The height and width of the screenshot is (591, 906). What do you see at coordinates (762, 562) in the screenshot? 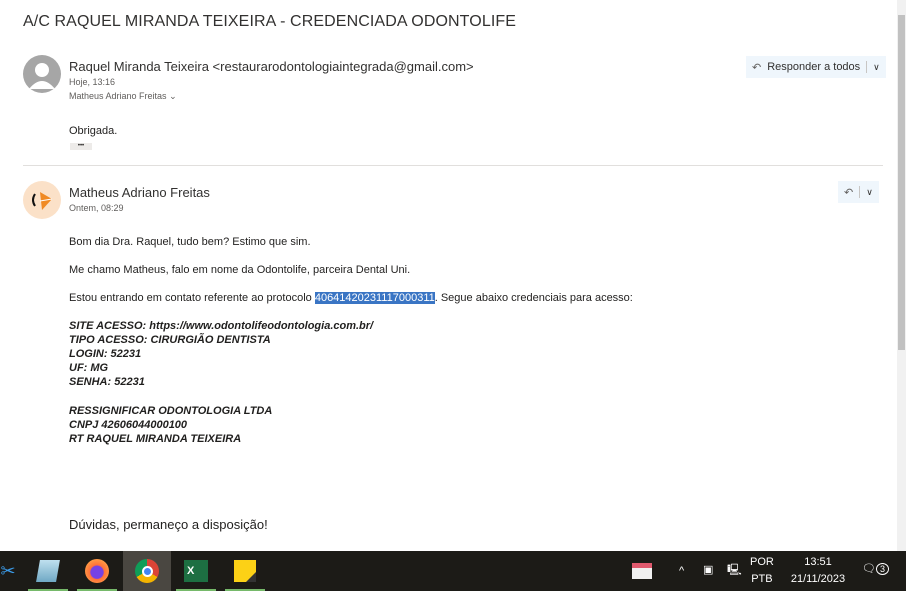
I see `lang-primary: POR` at bounding box center [762, 562].